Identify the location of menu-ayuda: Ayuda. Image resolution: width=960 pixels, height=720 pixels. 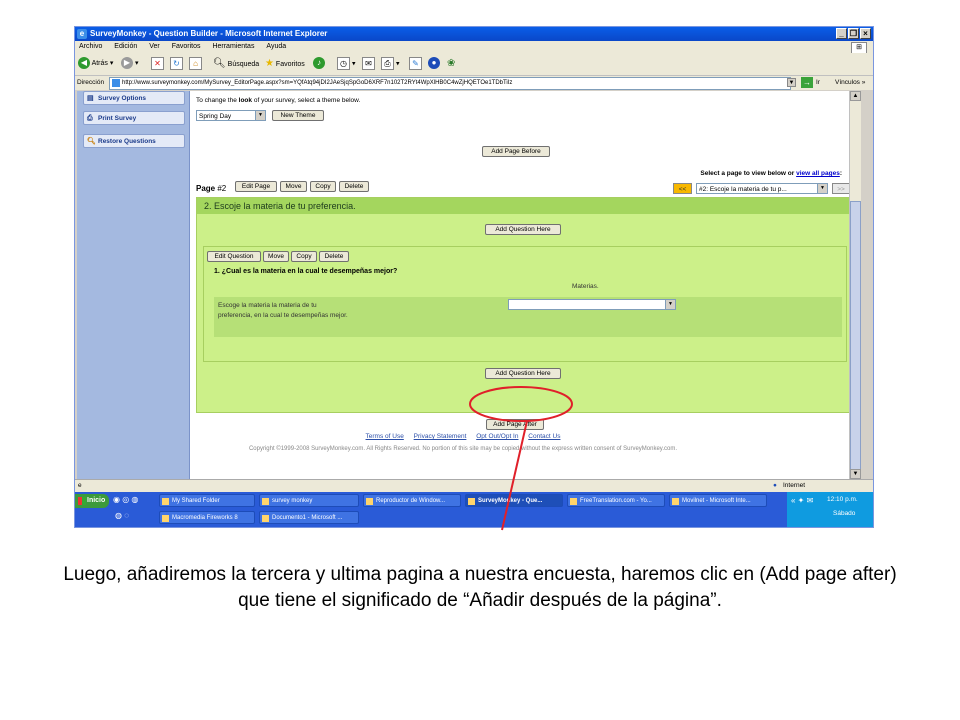
(276, 46).